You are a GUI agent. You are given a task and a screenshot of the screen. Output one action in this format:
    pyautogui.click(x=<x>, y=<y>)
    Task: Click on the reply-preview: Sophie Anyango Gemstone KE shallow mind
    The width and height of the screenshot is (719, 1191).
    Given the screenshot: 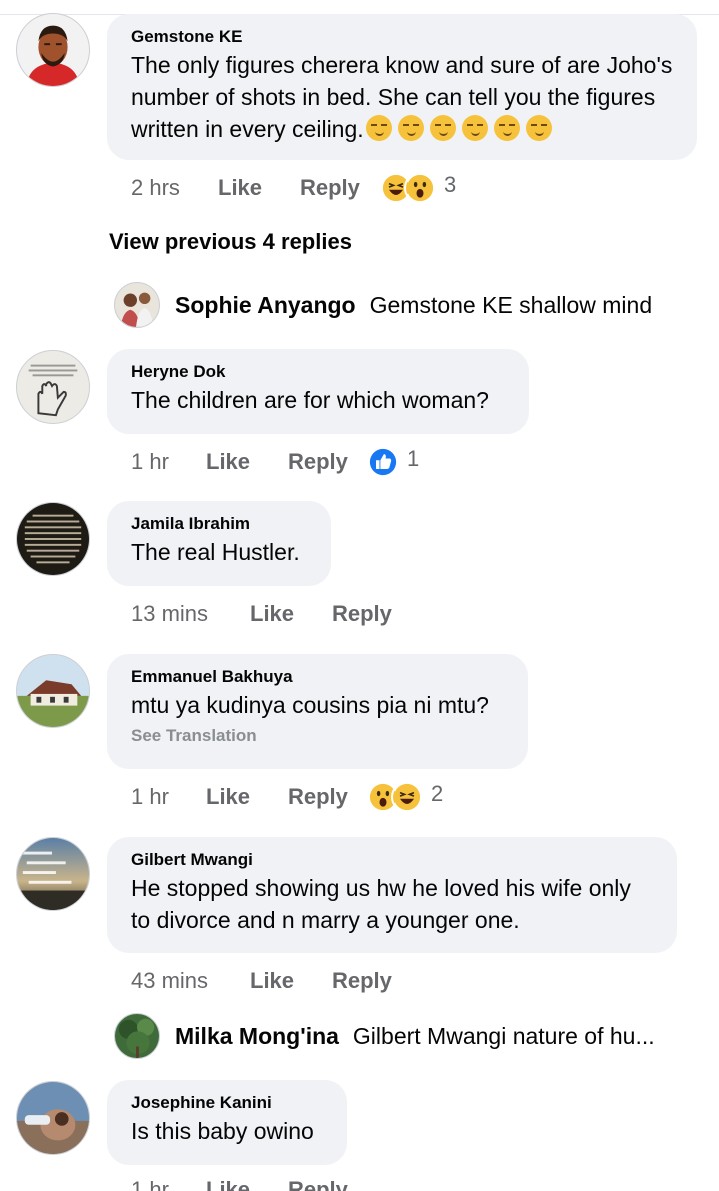 What is the action you would take?
    pyautogui.click(x=383, y=305)
    